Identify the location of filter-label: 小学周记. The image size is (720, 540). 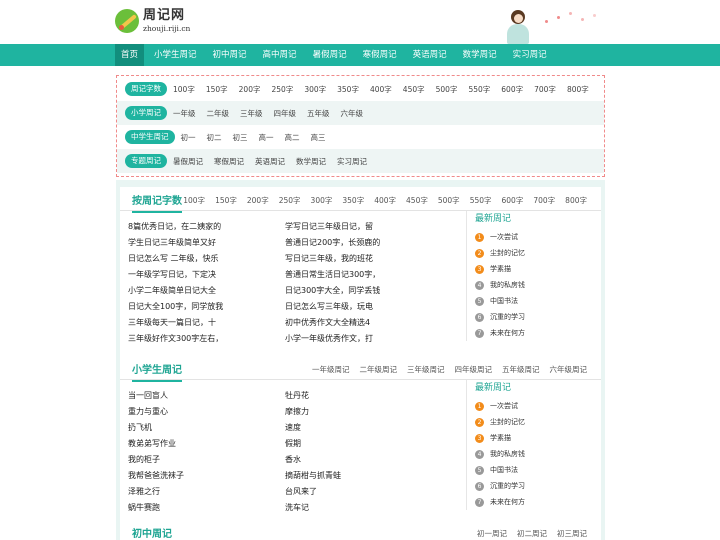
(146, 113).